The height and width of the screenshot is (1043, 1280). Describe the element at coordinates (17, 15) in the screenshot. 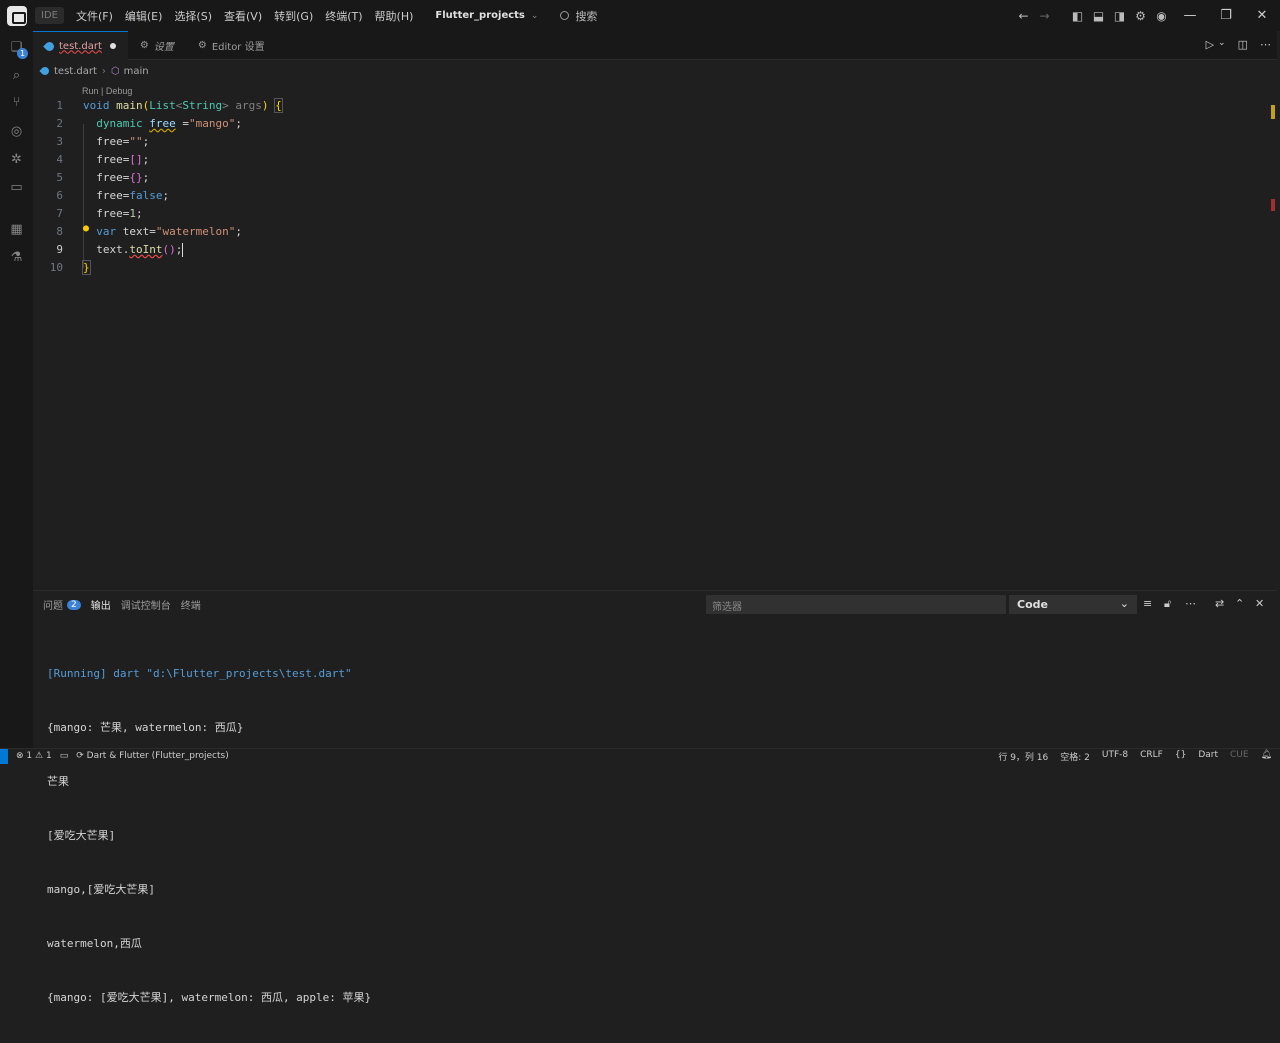

I see `app-logo-icon` at that location.